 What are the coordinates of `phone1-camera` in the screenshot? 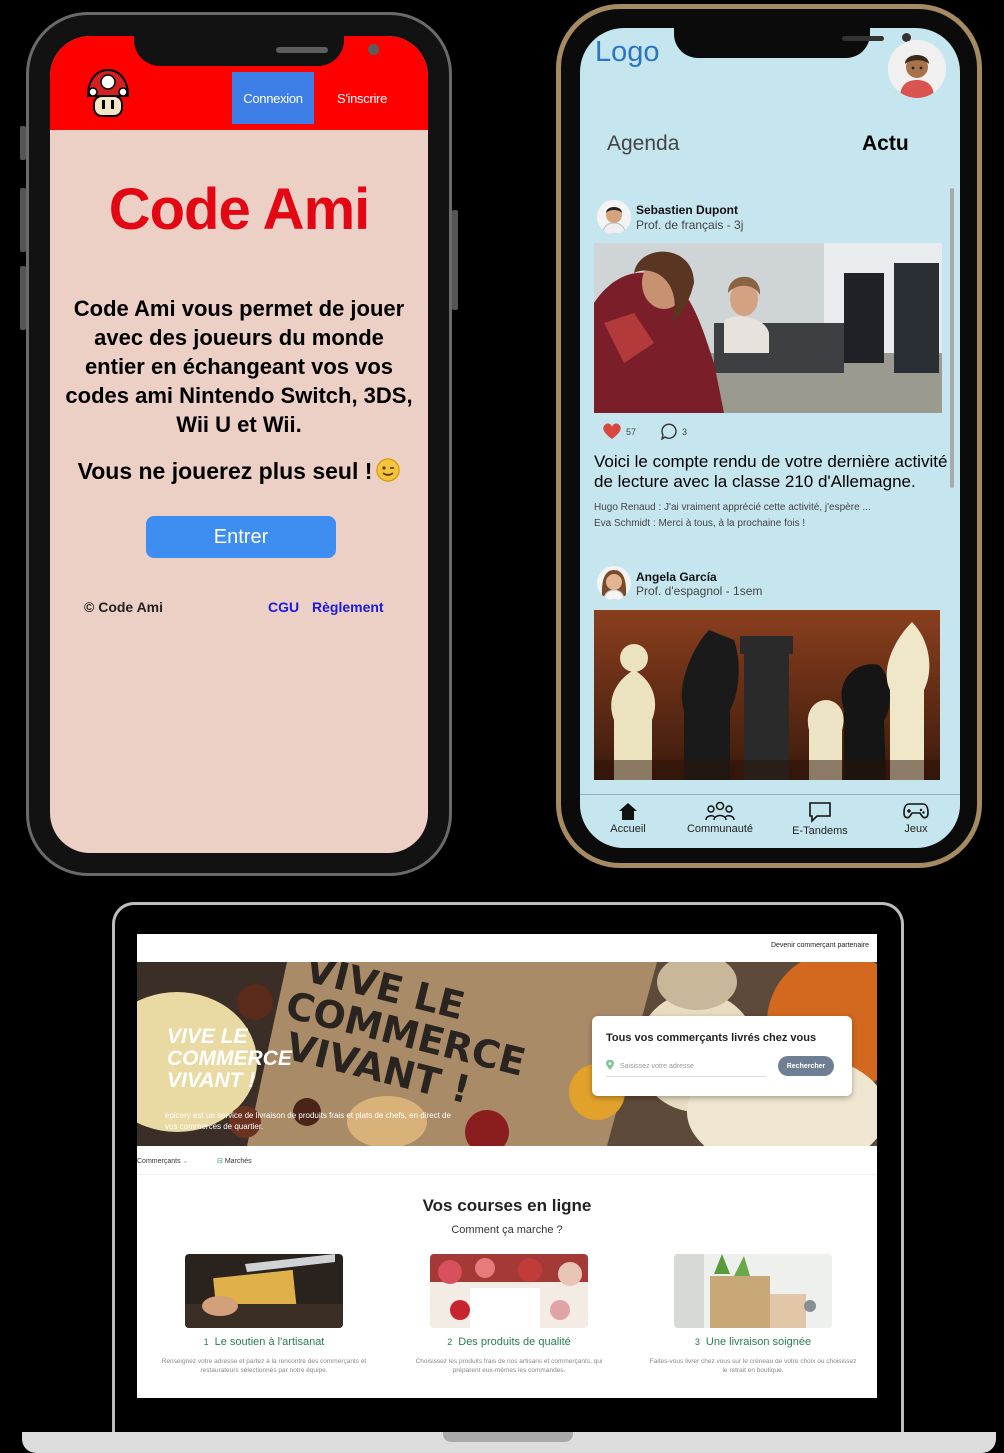 It's located at (373, 49).